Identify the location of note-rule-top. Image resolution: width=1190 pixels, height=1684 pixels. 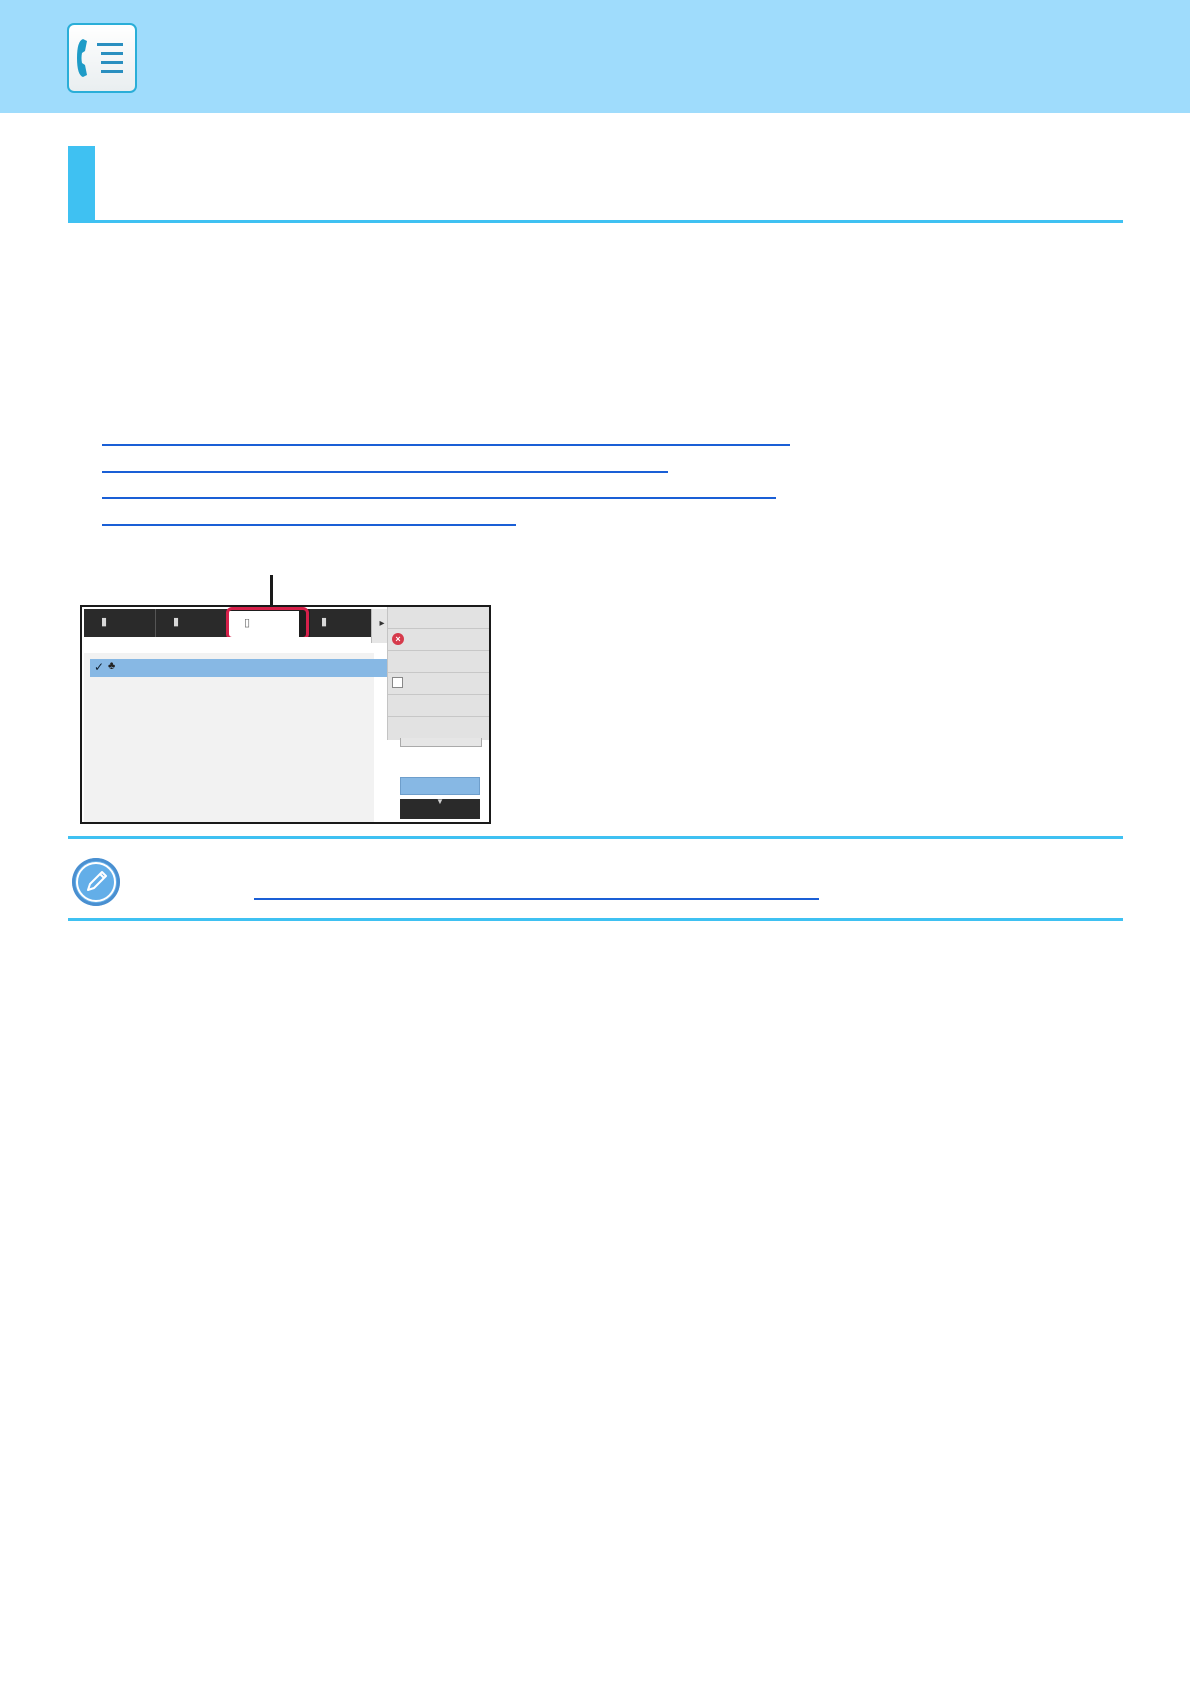
(595, 837).